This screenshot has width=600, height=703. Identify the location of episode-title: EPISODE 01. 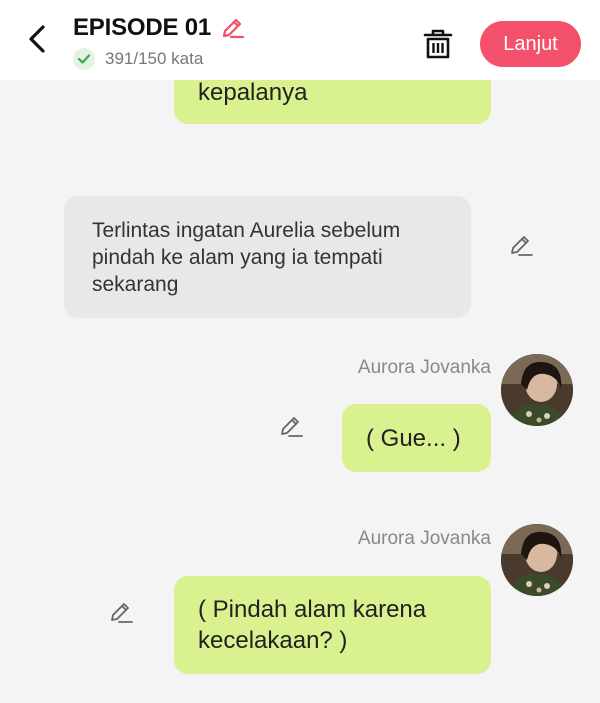
(142, 27).